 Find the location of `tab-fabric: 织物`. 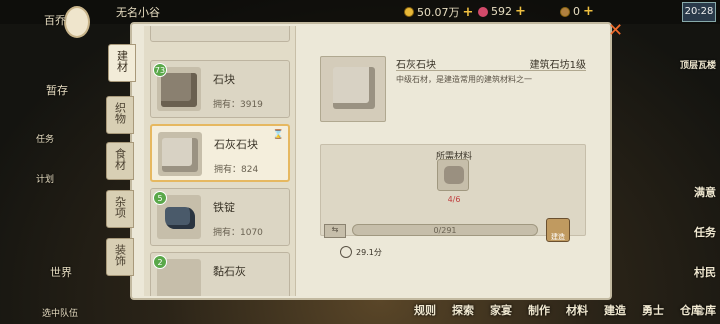

tab-fabric: 织物 is located at coordinates (120, 115).